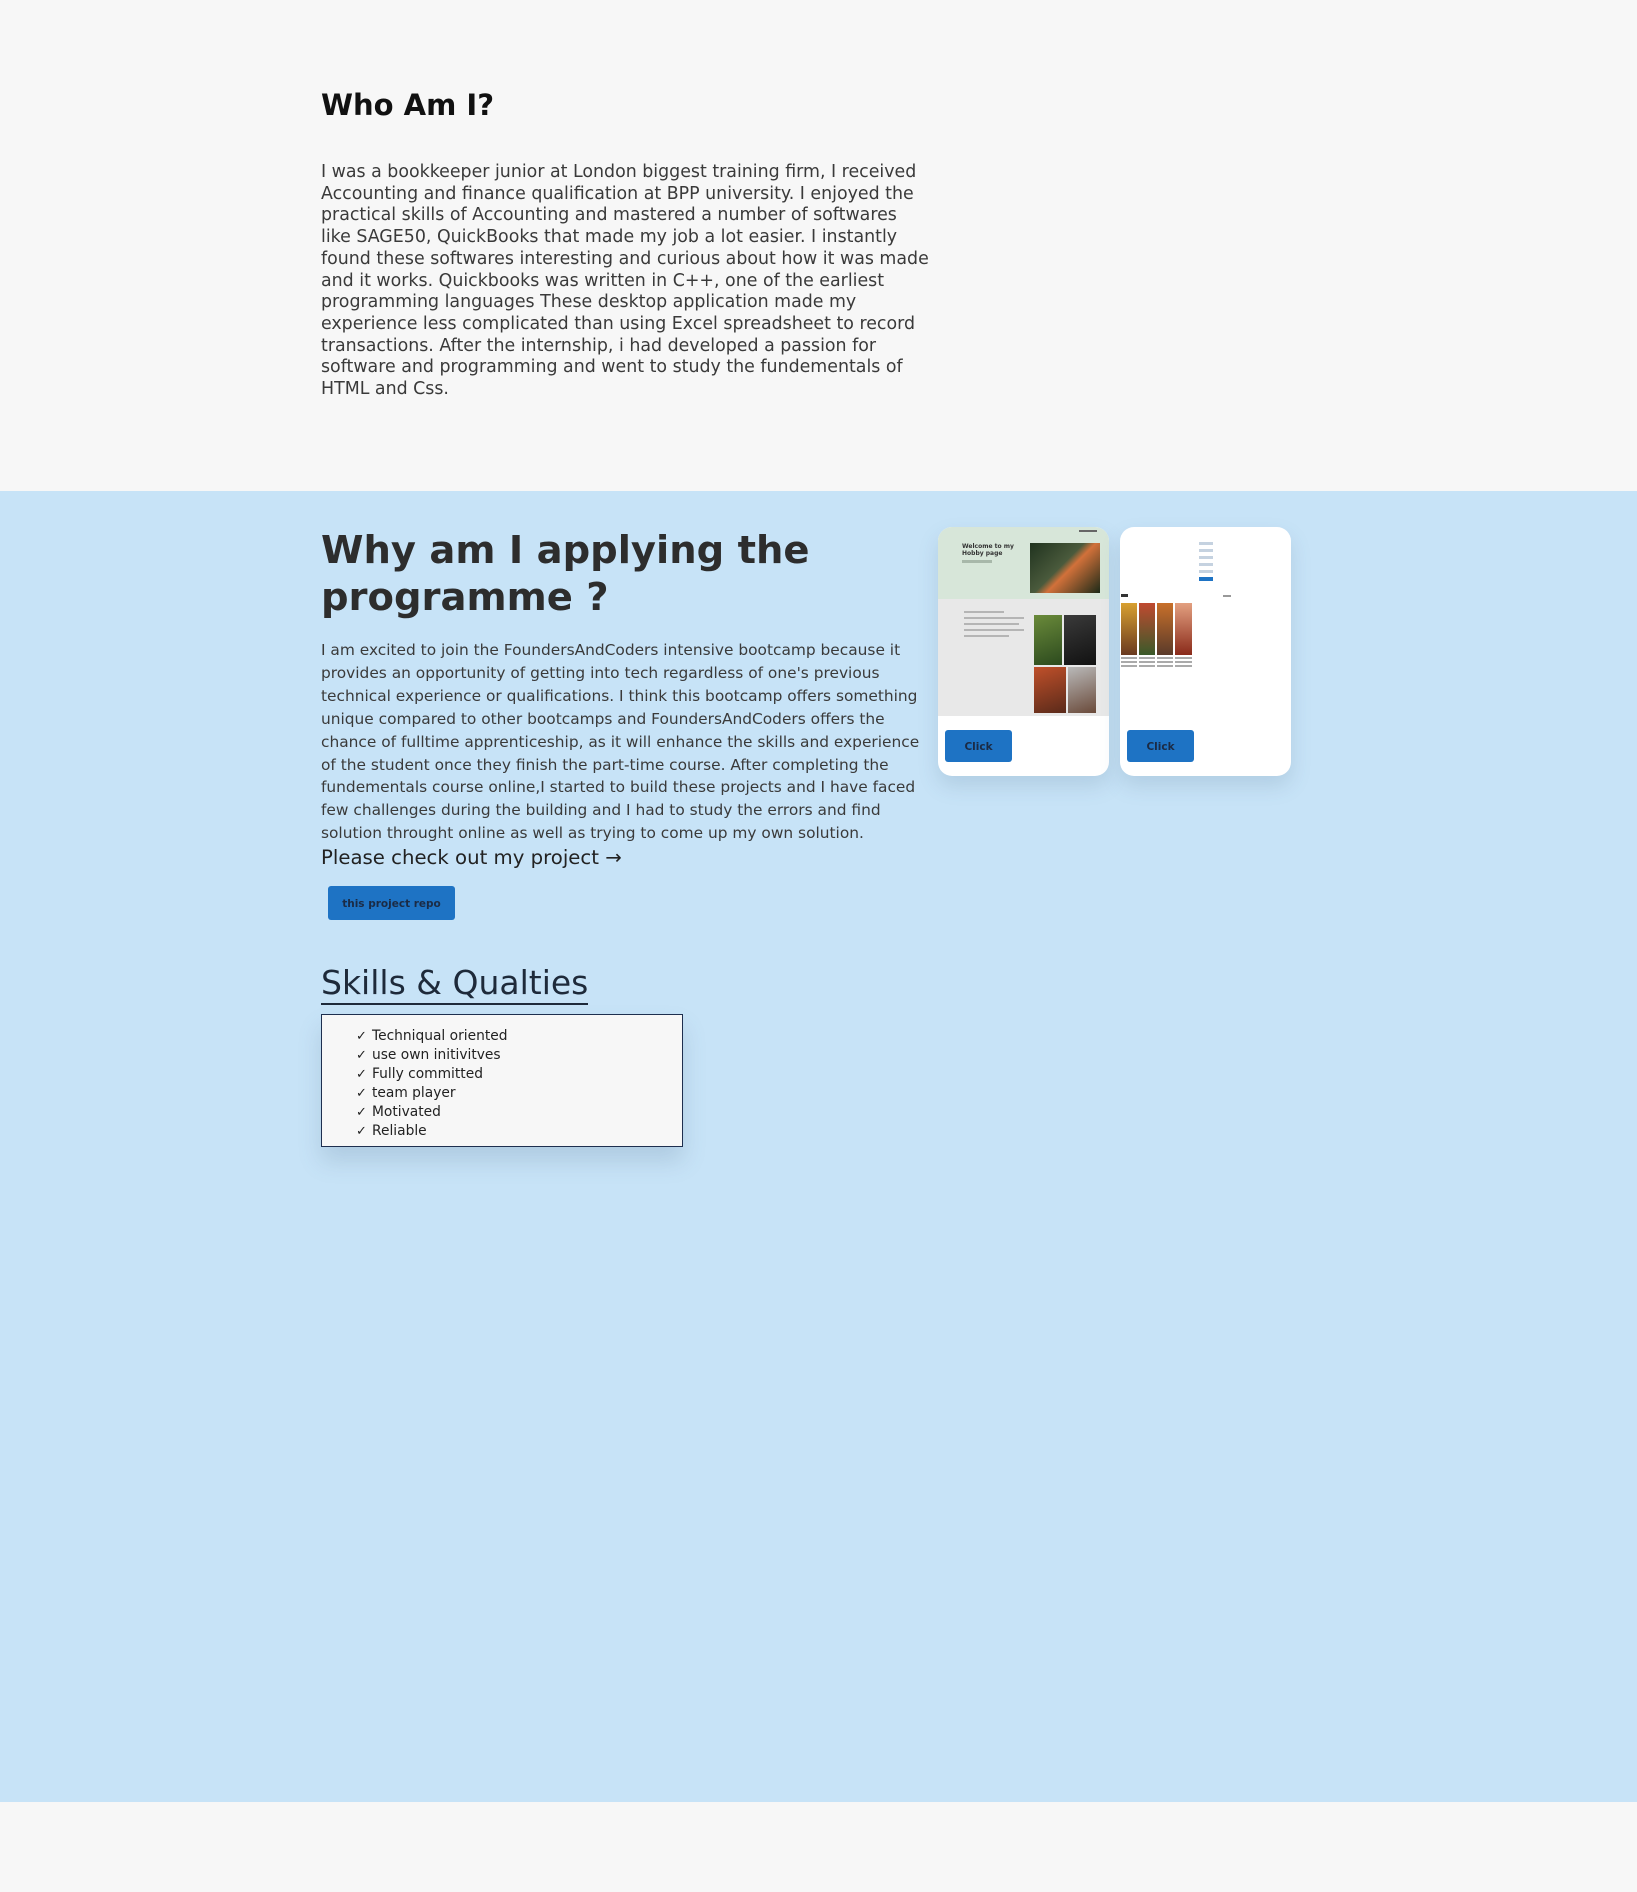  What do you see at coordinates (519, 1093) in the screenshot?
I see `skill-item: ✓ team player` at bounding box center [519, 1093].